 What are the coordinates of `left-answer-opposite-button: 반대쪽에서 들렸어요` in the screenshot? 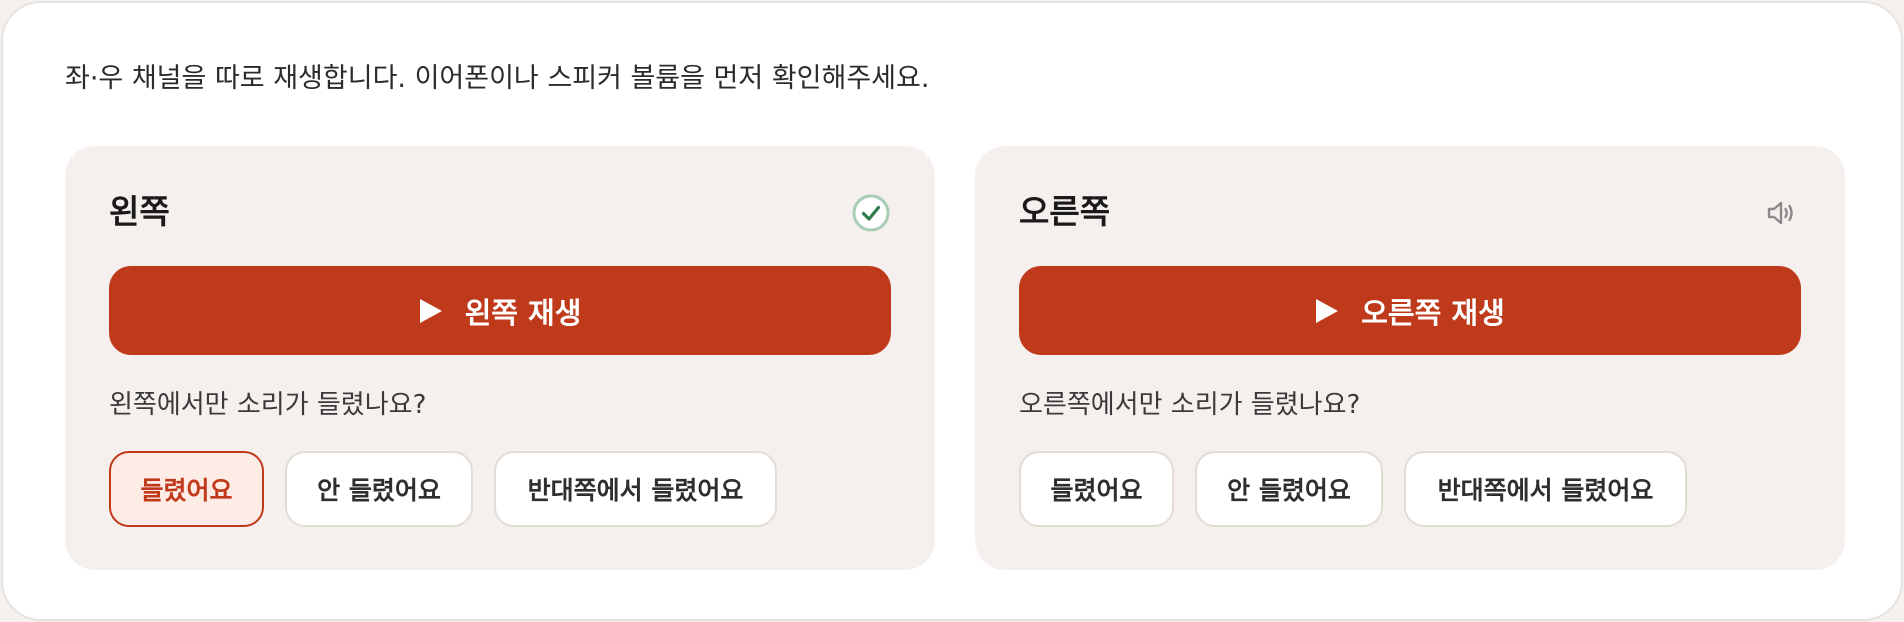 It's located at (635, 489).